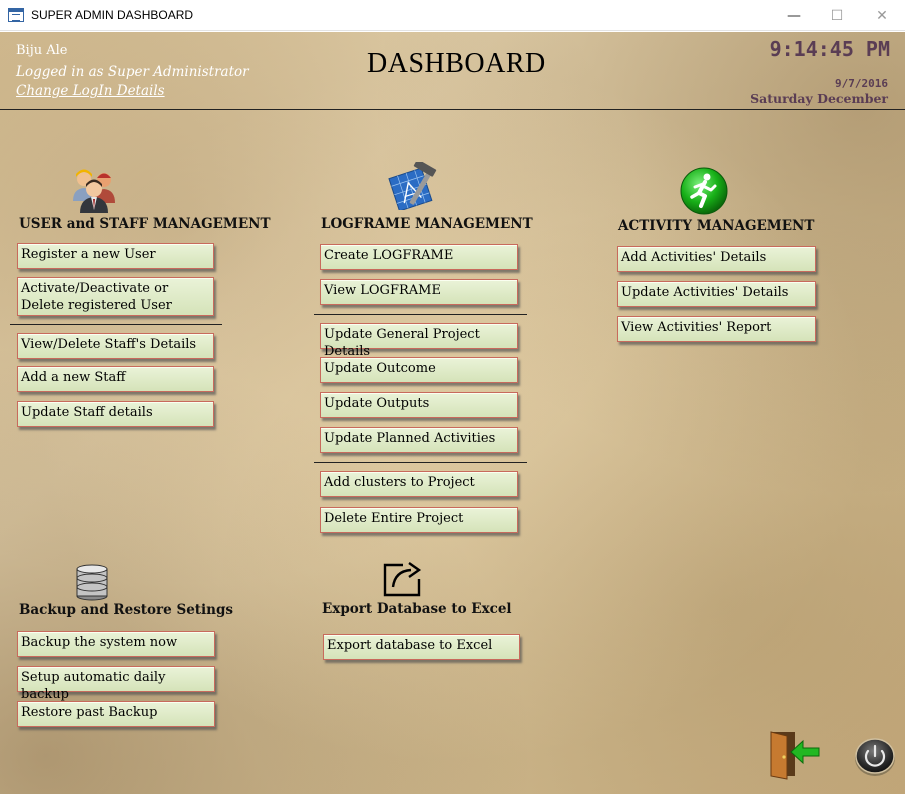 The height and width of the screenshot is (794, 905). Describe the element at coordinates (112, 15) in the screenshot. I see `window-title: SUPER ADMIN DASHBOARD` at that location.